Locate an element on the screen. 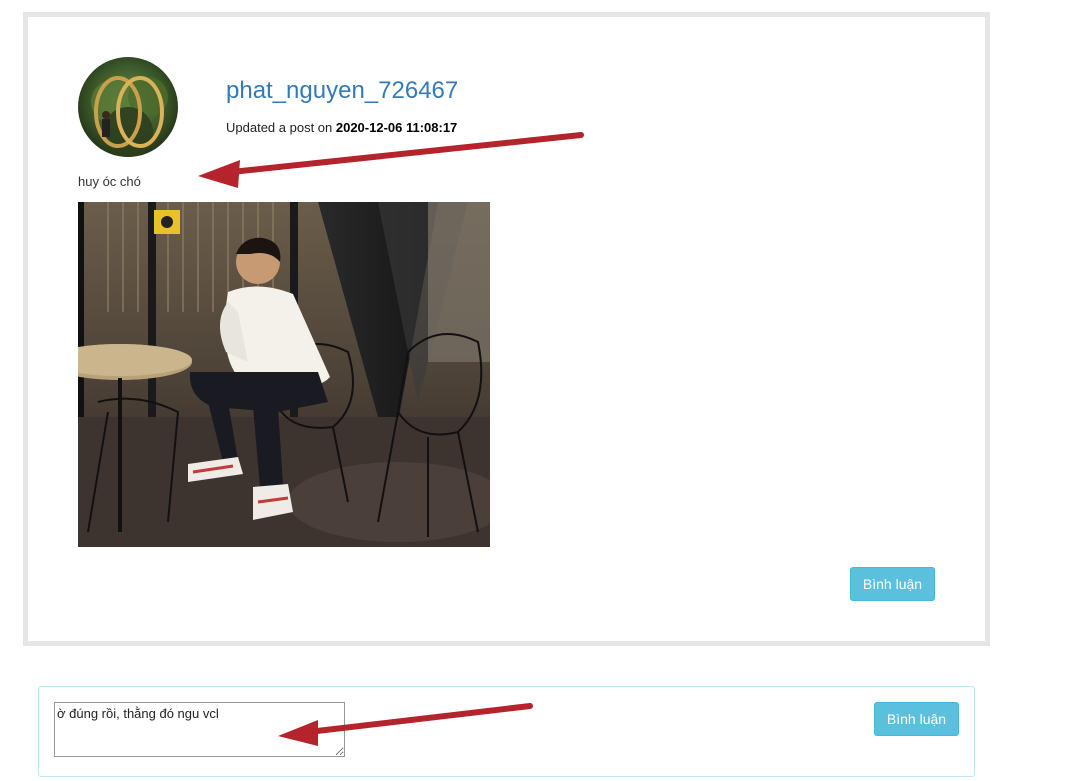  post-timestamp: 2020-12-06 11:08:17 is located at coordinates (396, 127).